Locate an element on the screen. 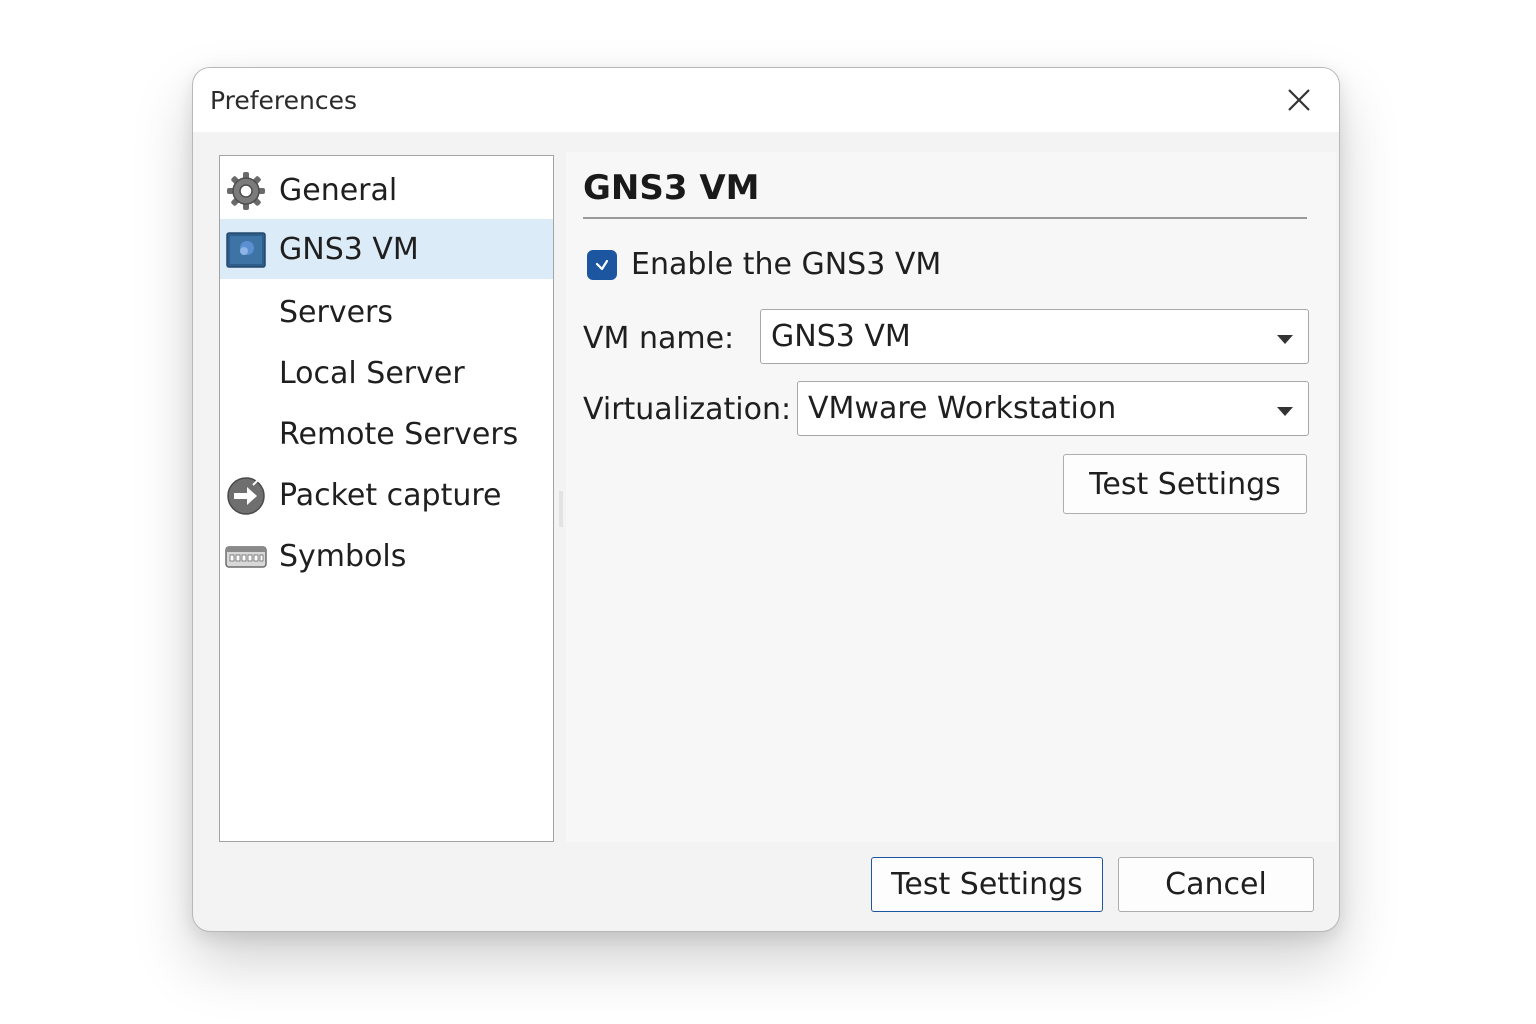  enable-gns3-vm-checkbox is located at coordinates (602, 265).